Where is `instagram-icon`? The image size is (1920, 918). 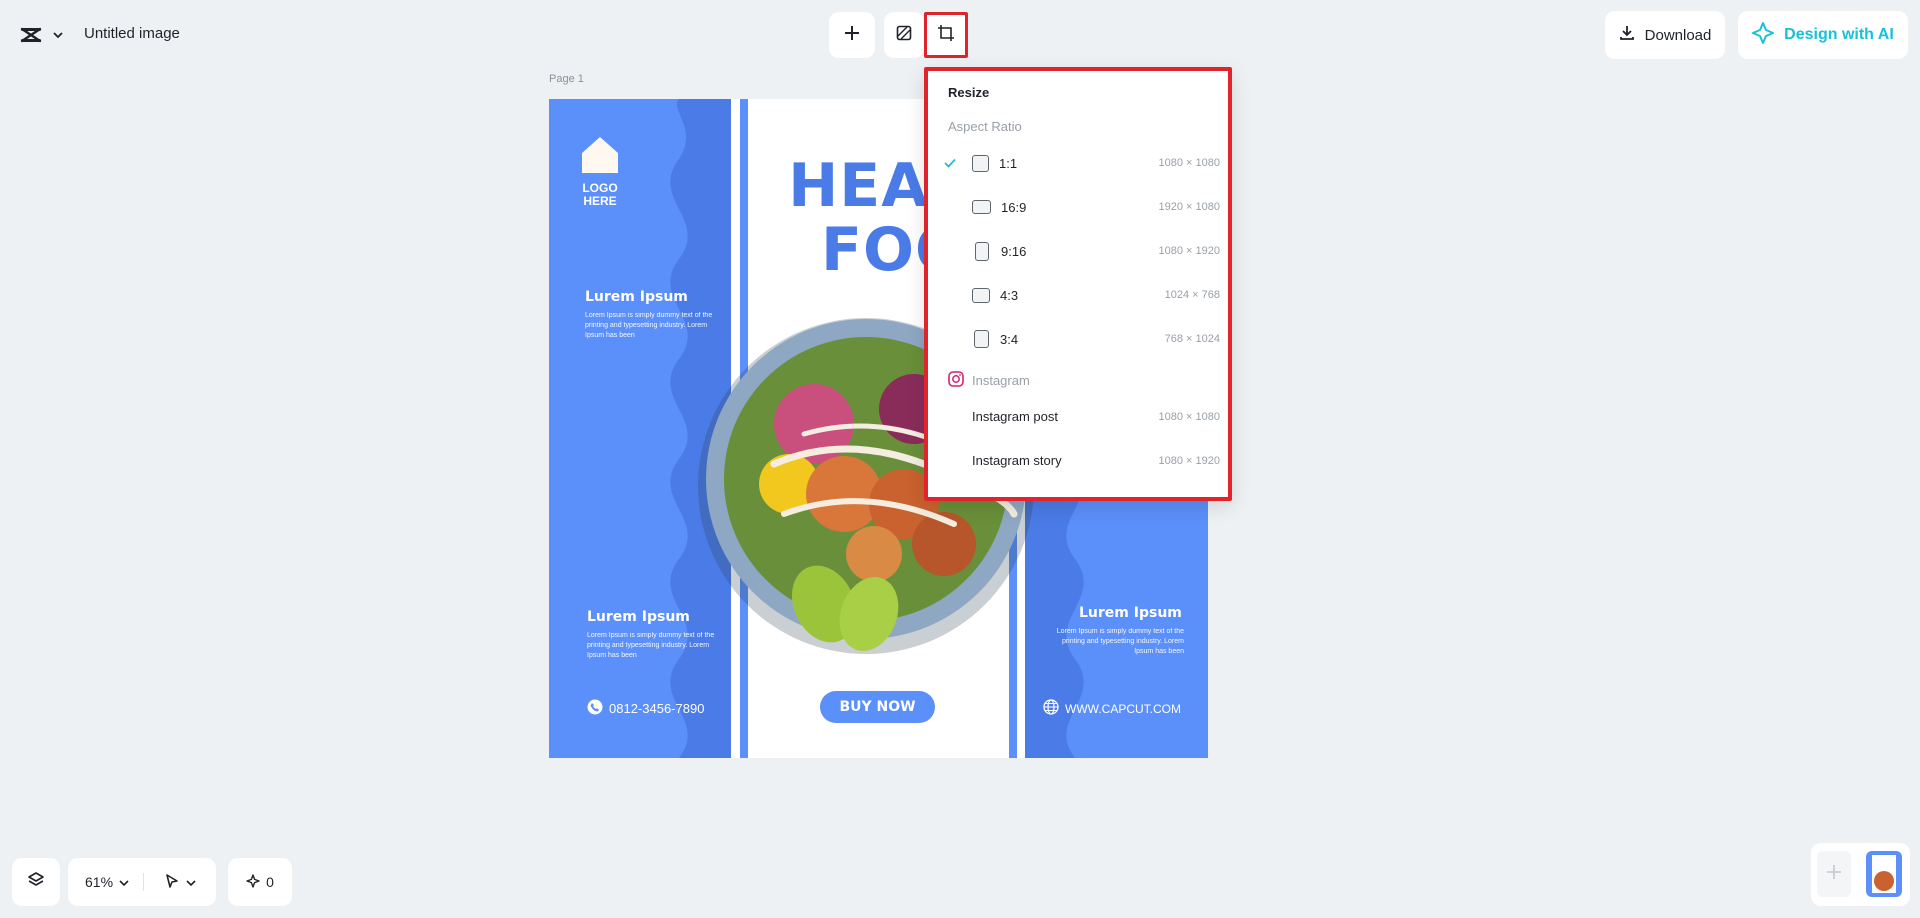 instagram-icon is located at coordinates (956, 380).